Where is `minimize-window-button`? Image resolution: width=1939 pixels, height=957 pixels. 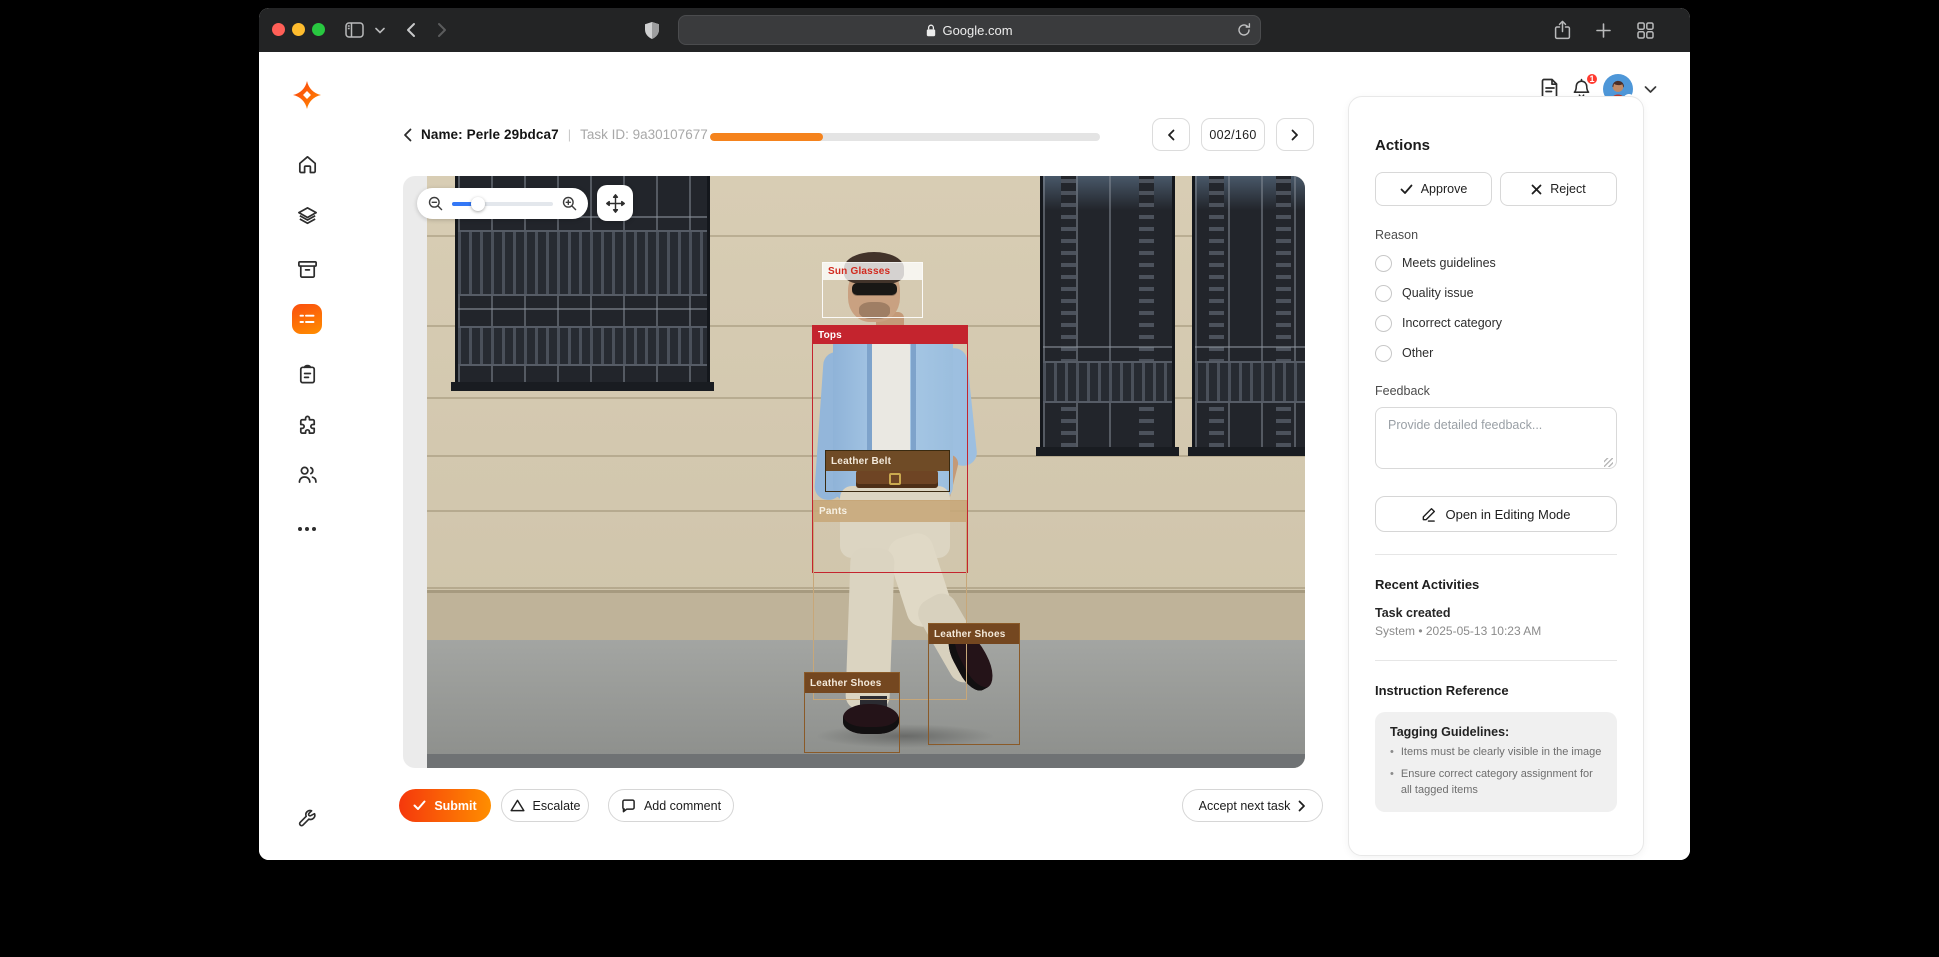
minimize-window-button is located at coordinates (298, 29).